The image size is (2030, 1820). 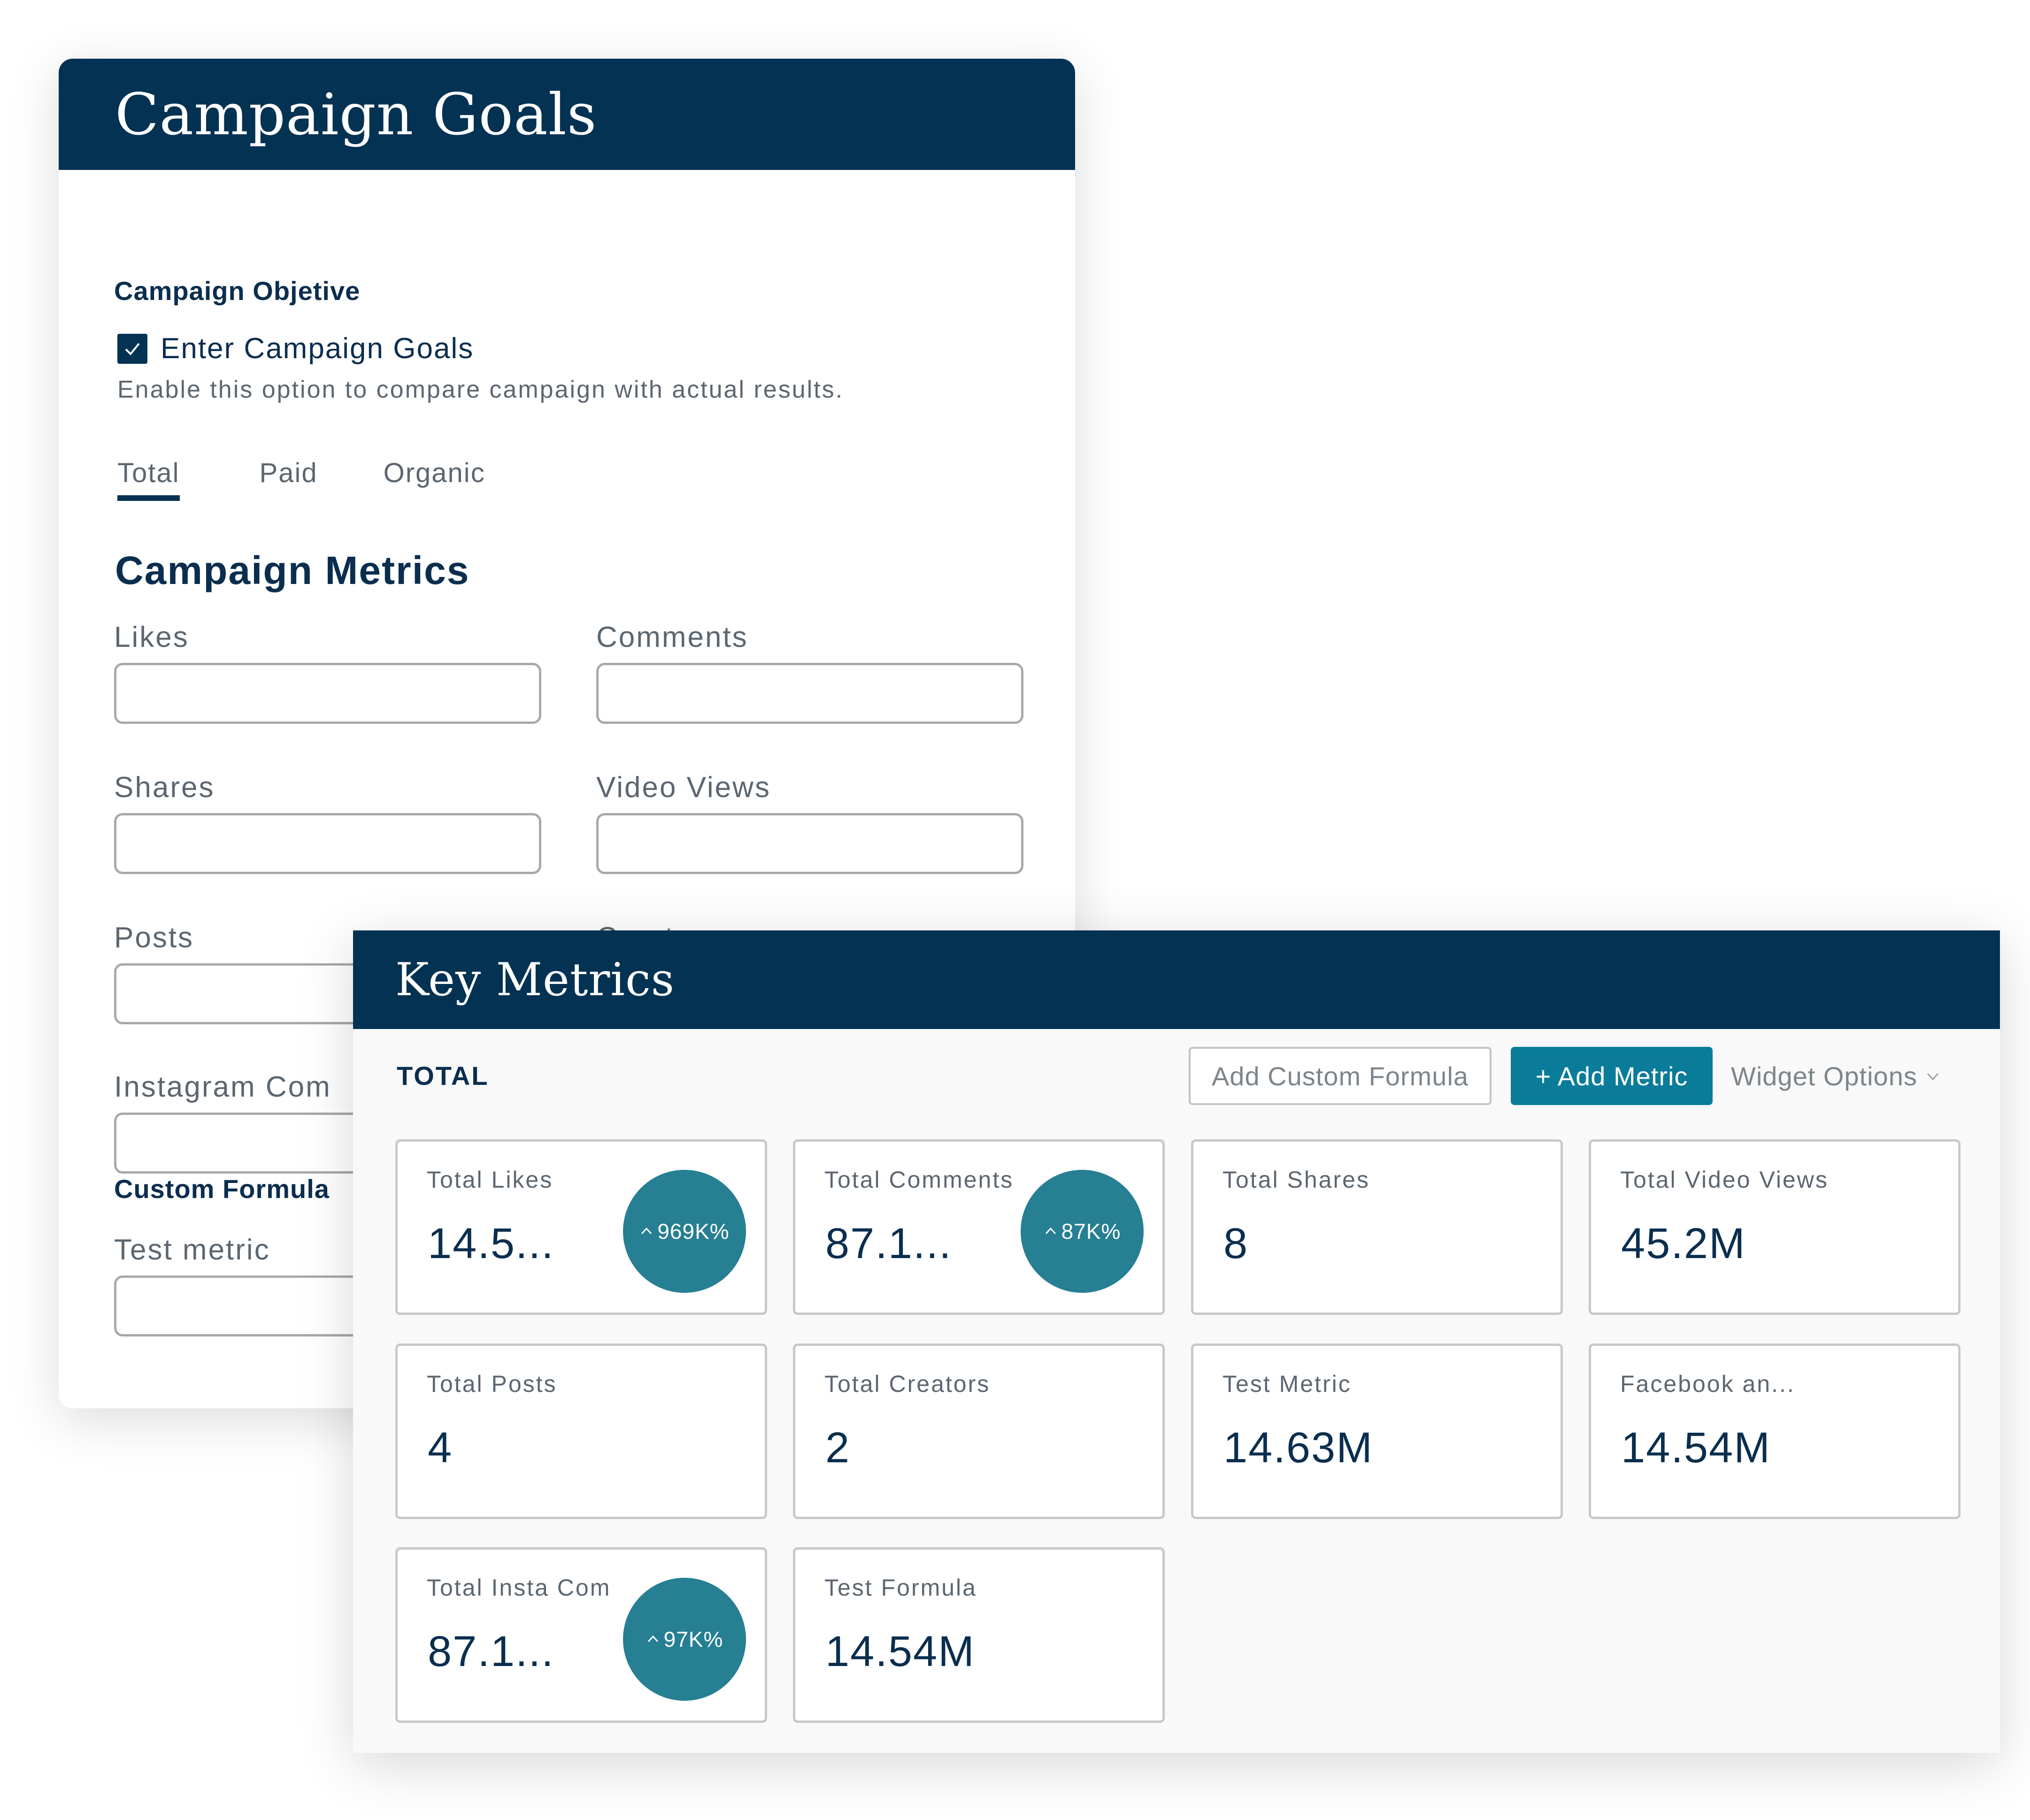 What do you see at coordinates (979, 1431) in the screenshot?
I see `metric-tile-total-creators: Total Creators 2` at bounding box center [979, 1431].